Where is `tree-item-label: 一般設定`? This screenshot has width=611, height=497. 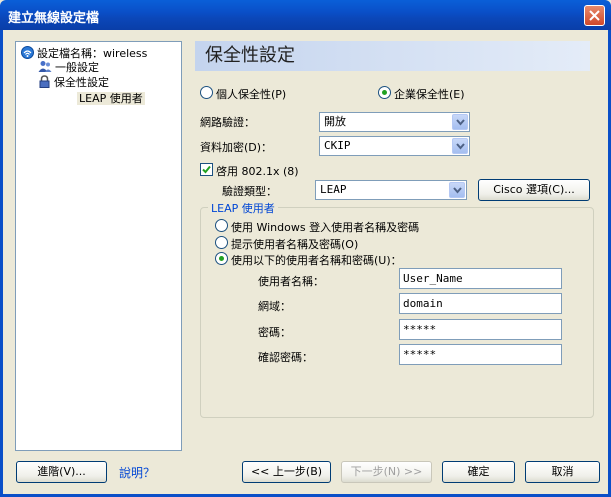 tree-item-label: 一般設定 is located at coordinates (77, 67).